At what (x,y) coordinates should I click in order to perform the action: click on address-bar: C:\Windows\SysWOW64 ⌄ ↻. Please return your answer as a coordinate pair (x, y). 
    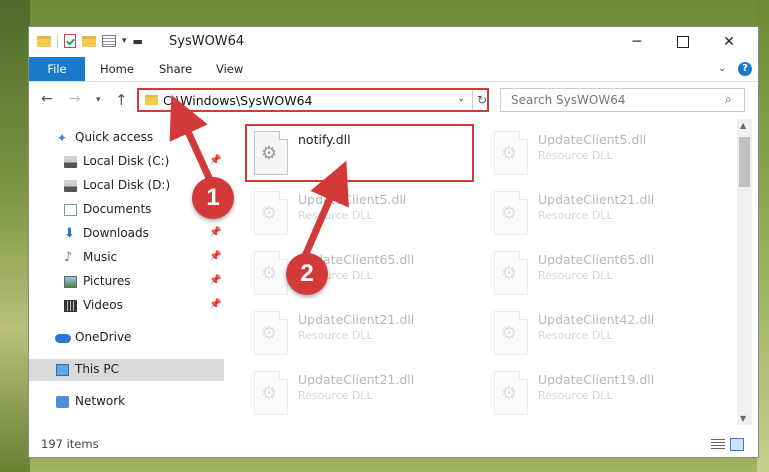
    Looking at the image, I should click on (313, 100).